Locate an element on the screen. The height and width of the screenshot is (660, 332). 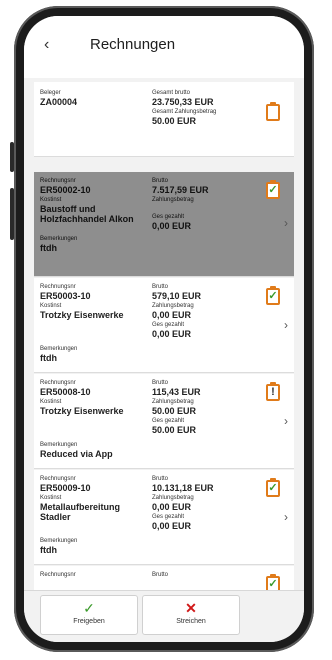
delete-label: Streichen is located at coordinates (191, 621).